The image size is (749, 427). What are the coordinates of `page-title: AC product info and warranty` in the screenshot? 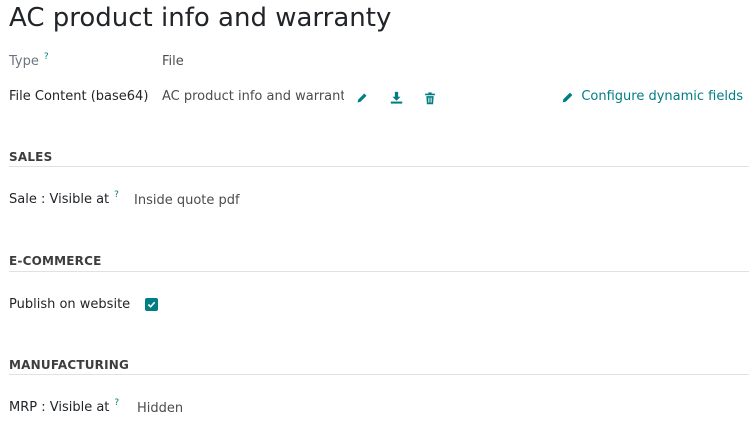 It's located at (200, 18).